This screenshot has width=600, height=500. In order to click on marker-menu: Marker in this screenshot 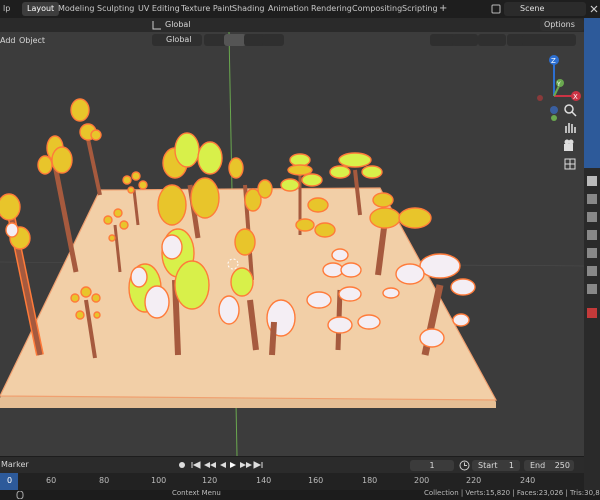, I will do `click(15, 464)`.